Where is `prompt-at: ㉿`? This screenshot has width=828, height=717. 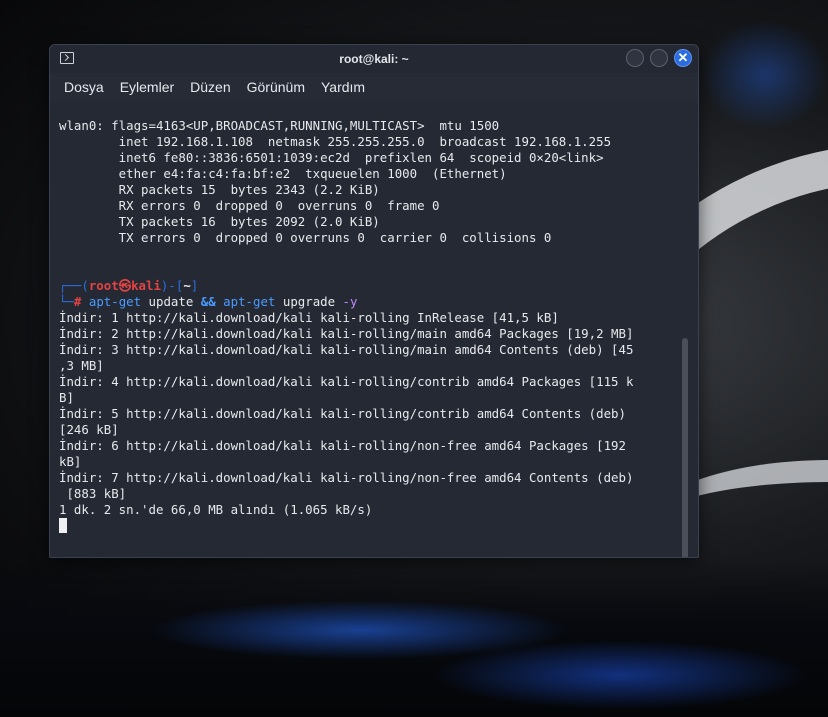
prompt-at: ㉿ is located at coordinates (125, 285).